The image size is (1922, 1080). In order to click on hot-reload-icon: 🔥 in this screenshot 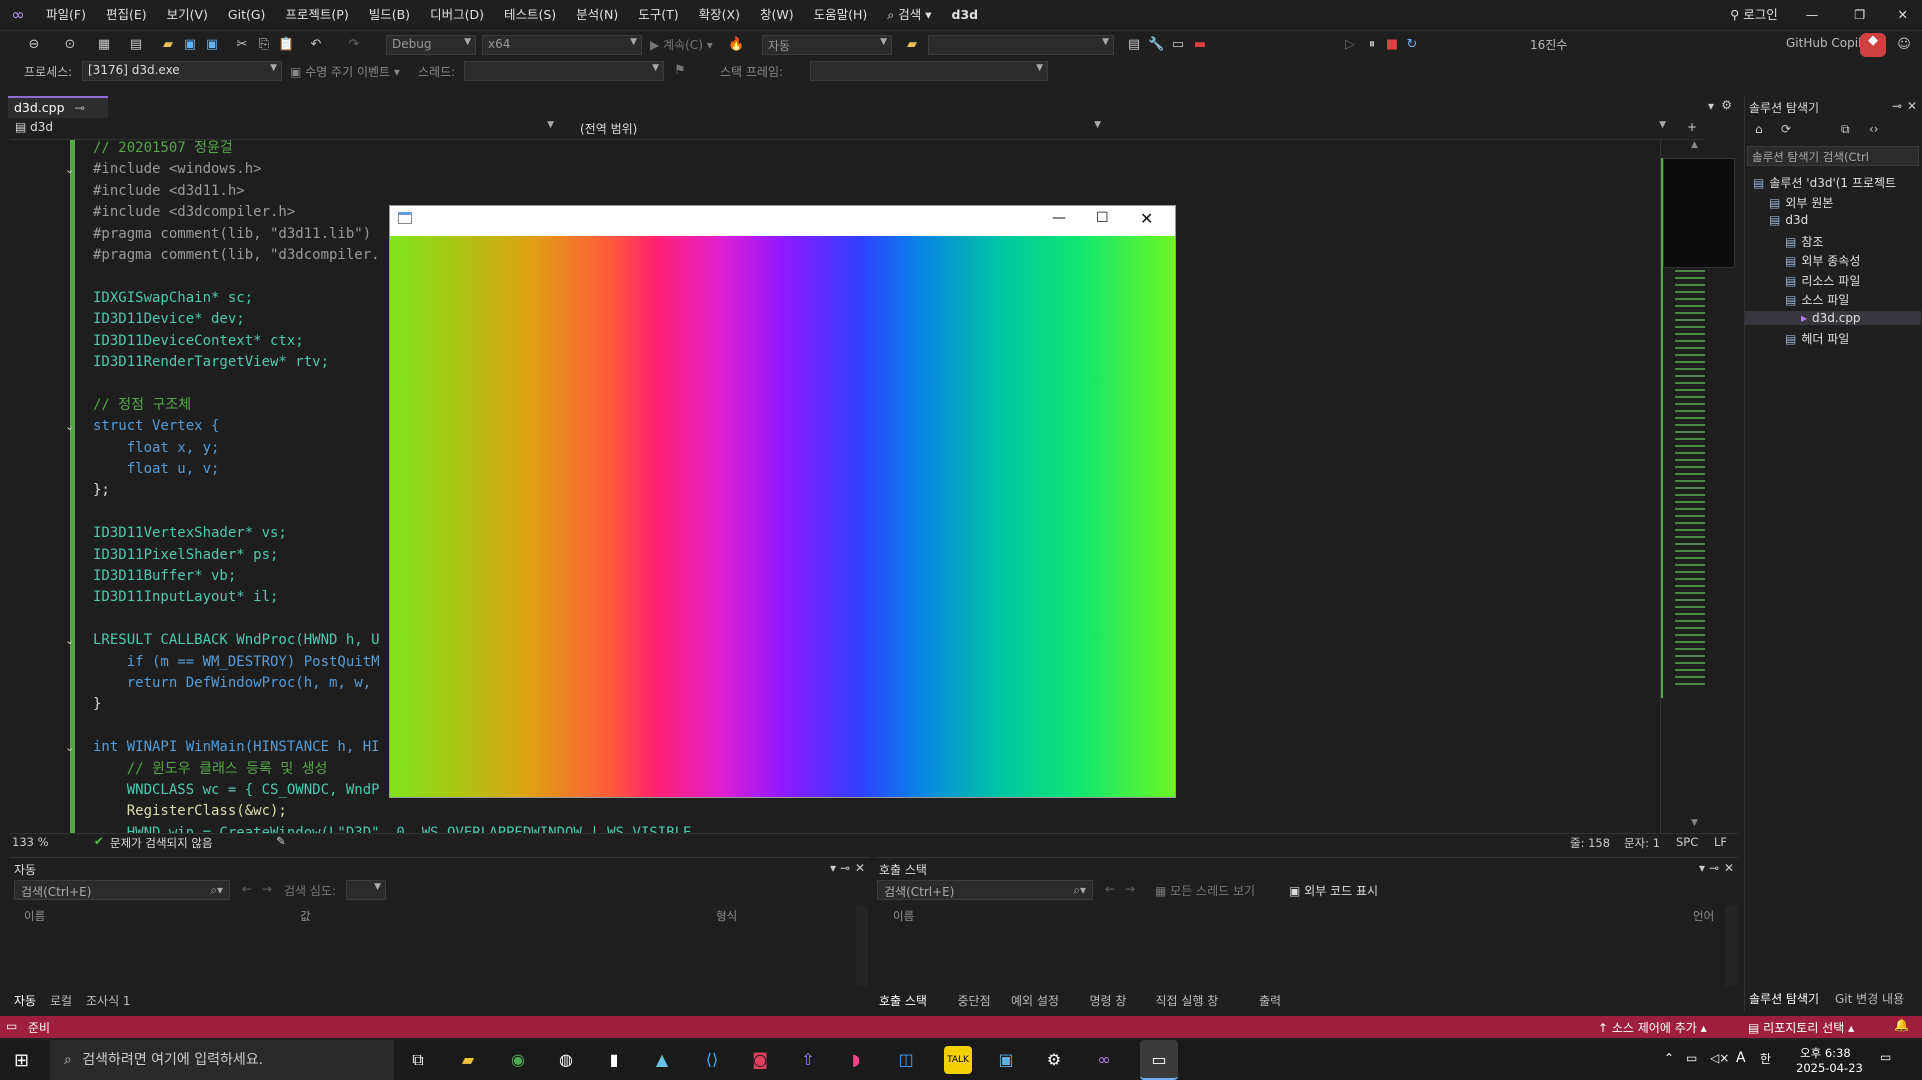, I will do `click(736, 45)`.